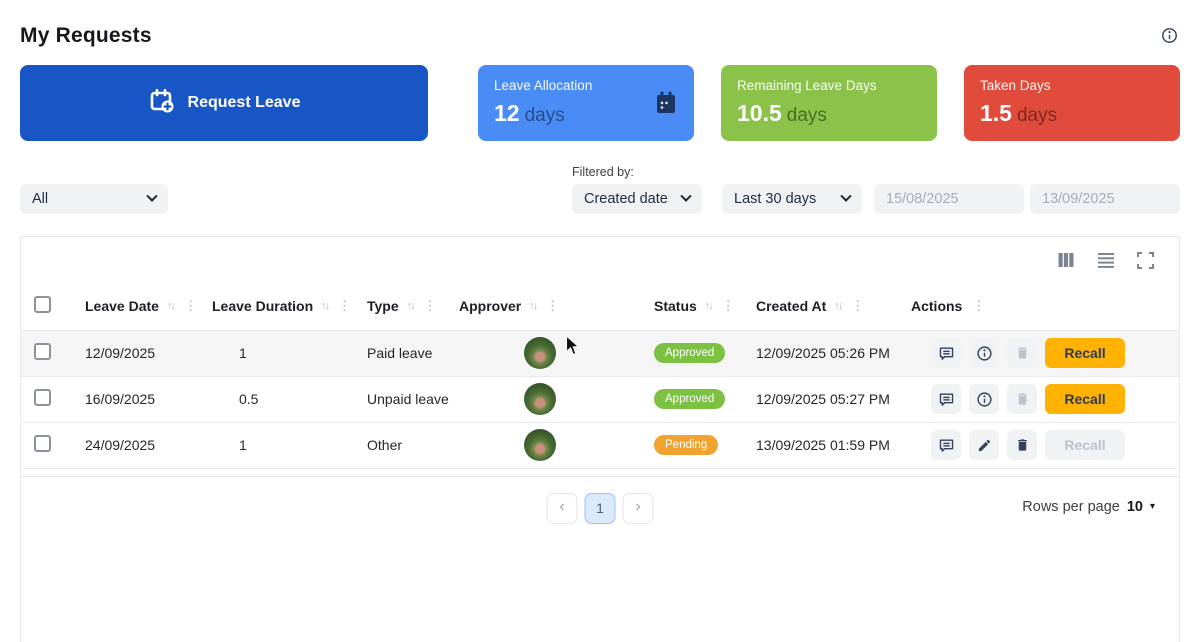 The width and height of the screenshot is (1200, 642). Describe the element at coordinates (1145, 260) in the screenshot. I see `fullscreen-icon` at that location.